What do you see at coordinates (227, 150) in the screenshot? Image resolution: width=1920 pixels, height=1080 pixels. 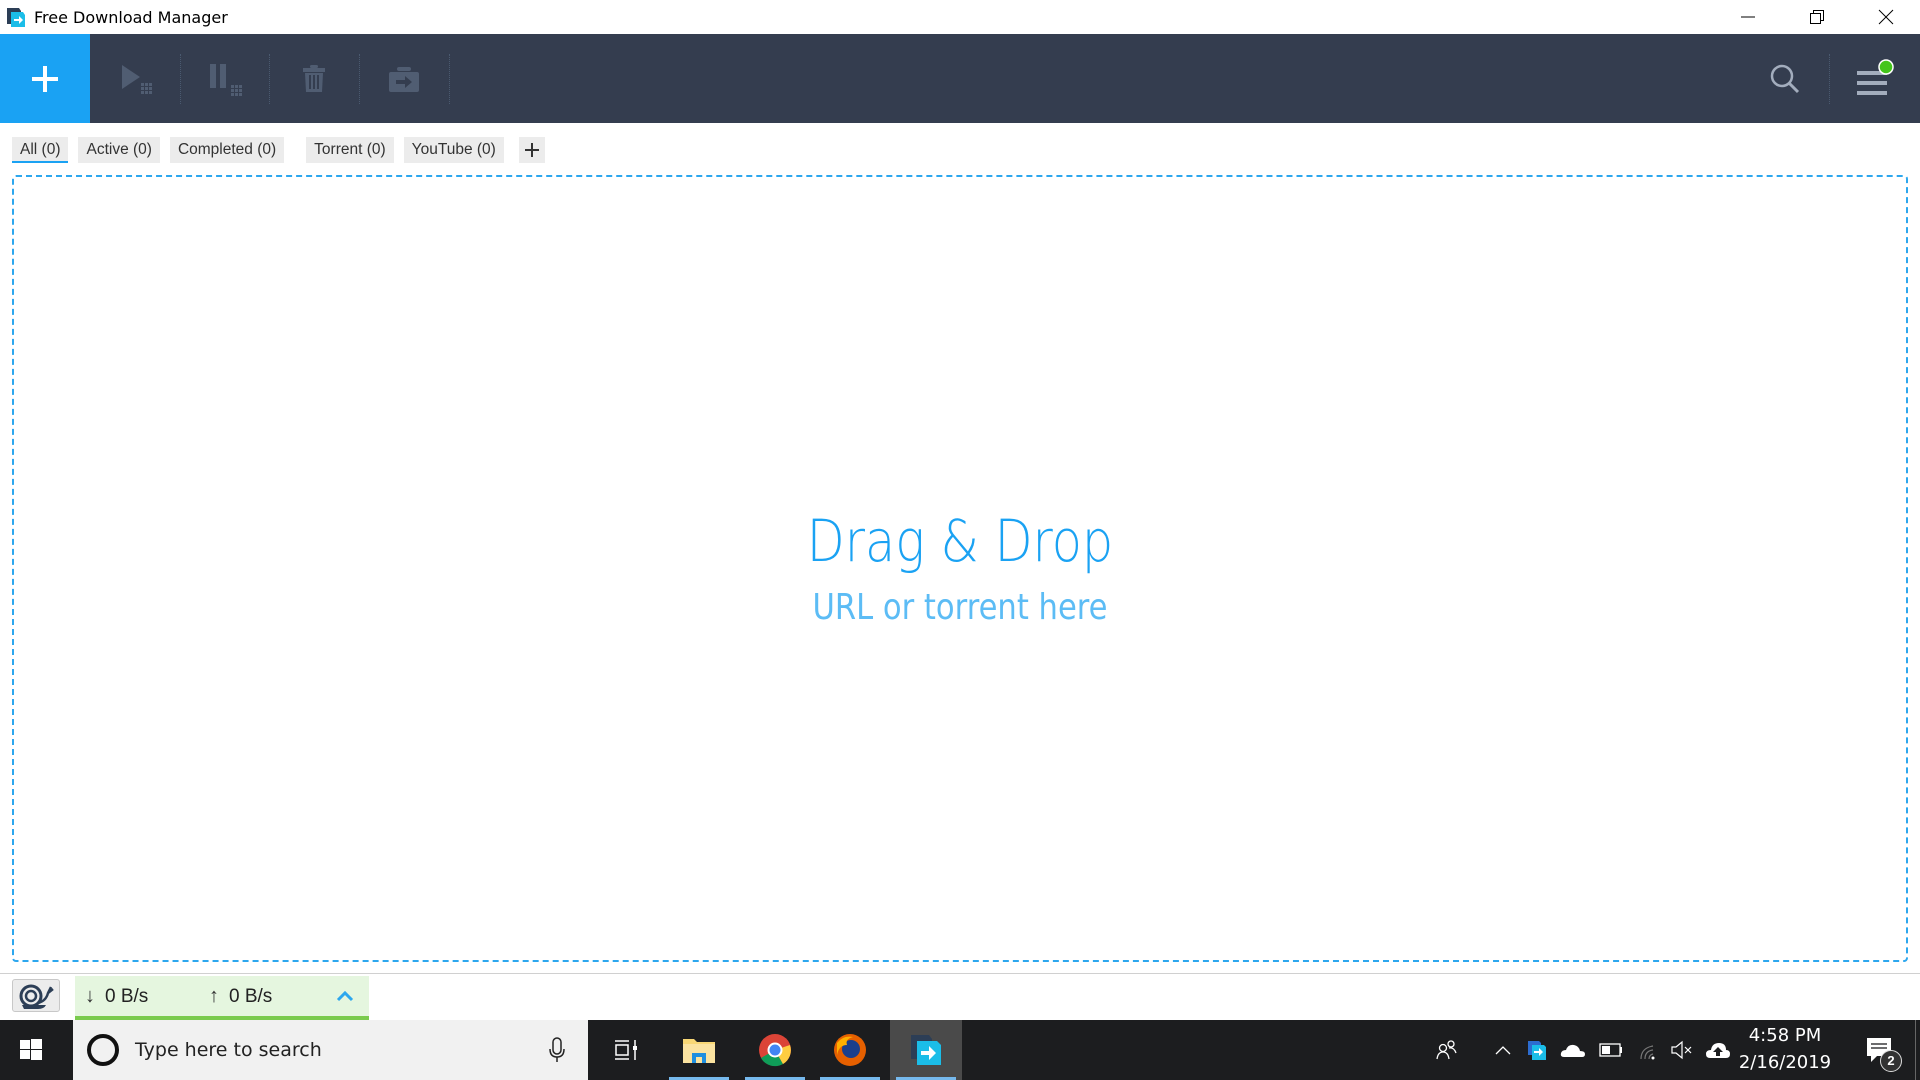 I see `tab-completed: Completed (0)` at bounding box center [227, 150].